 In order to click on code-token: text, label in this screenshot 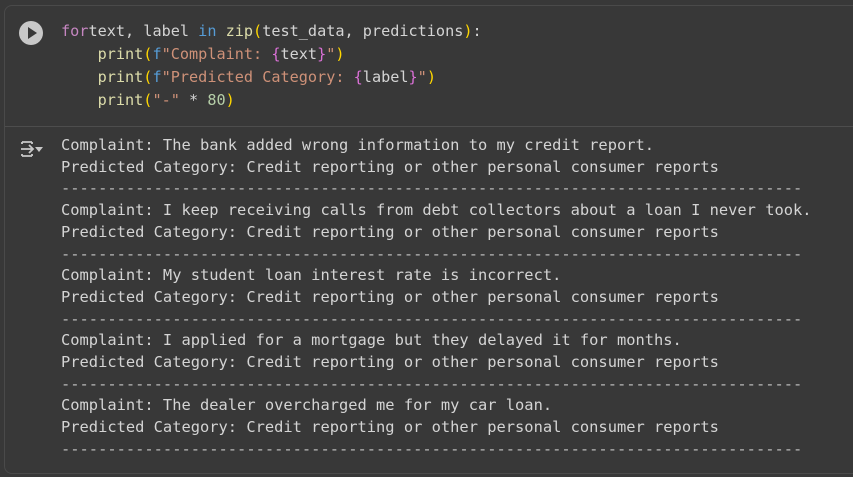, I will do `click(143, 31)`.